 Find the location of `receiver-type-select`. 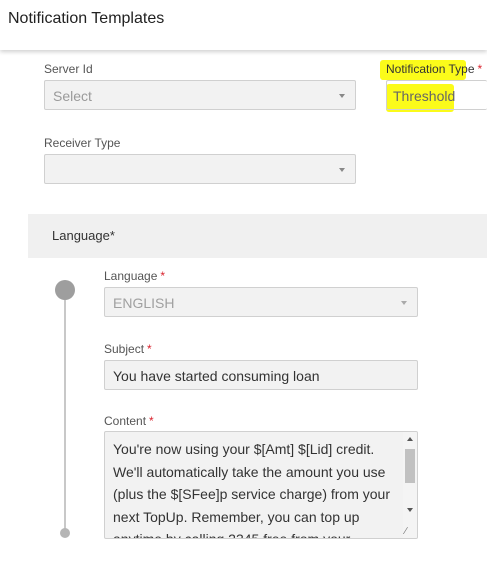

receiver-type-select is located at coordinates (200, 169).